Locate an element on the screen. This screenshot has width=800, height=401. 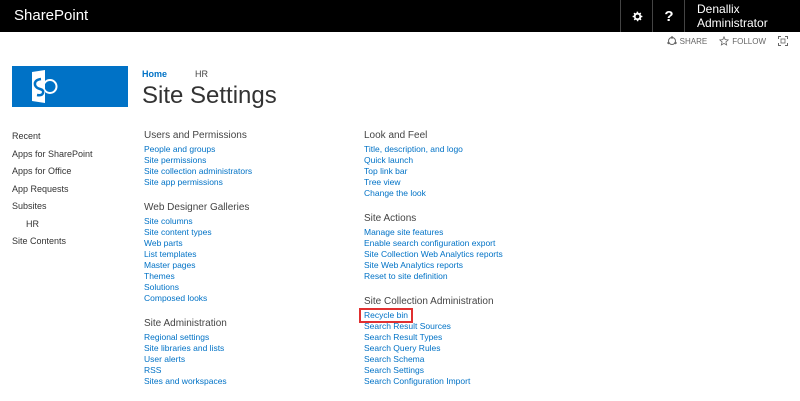
nav-site-contents: Site Contents is located at coordinates (52, 242).